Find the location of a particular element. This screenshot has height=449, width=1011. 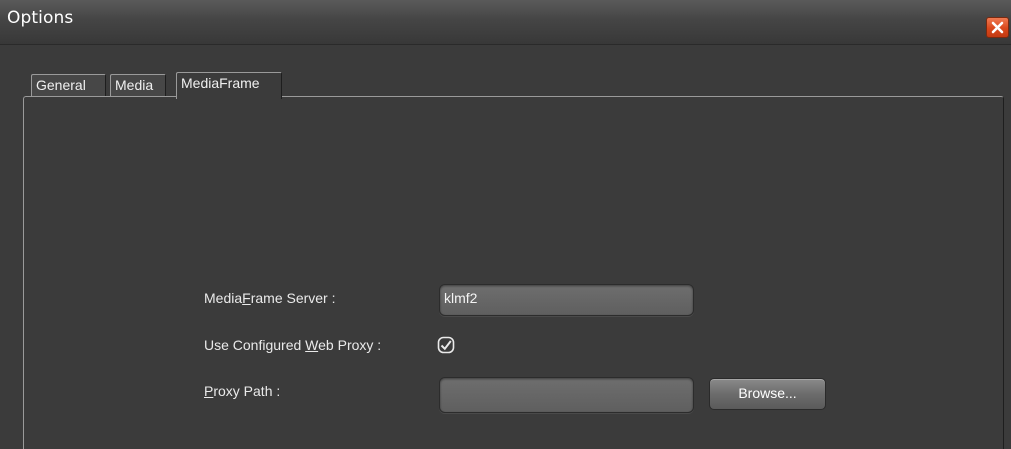

close-button is located at coordinates (997, 27).